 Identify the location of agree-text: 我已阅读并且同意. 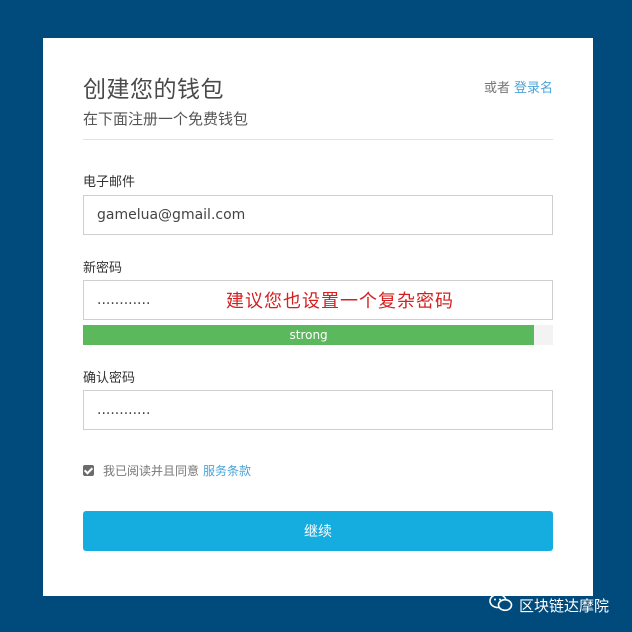
(151, 471).